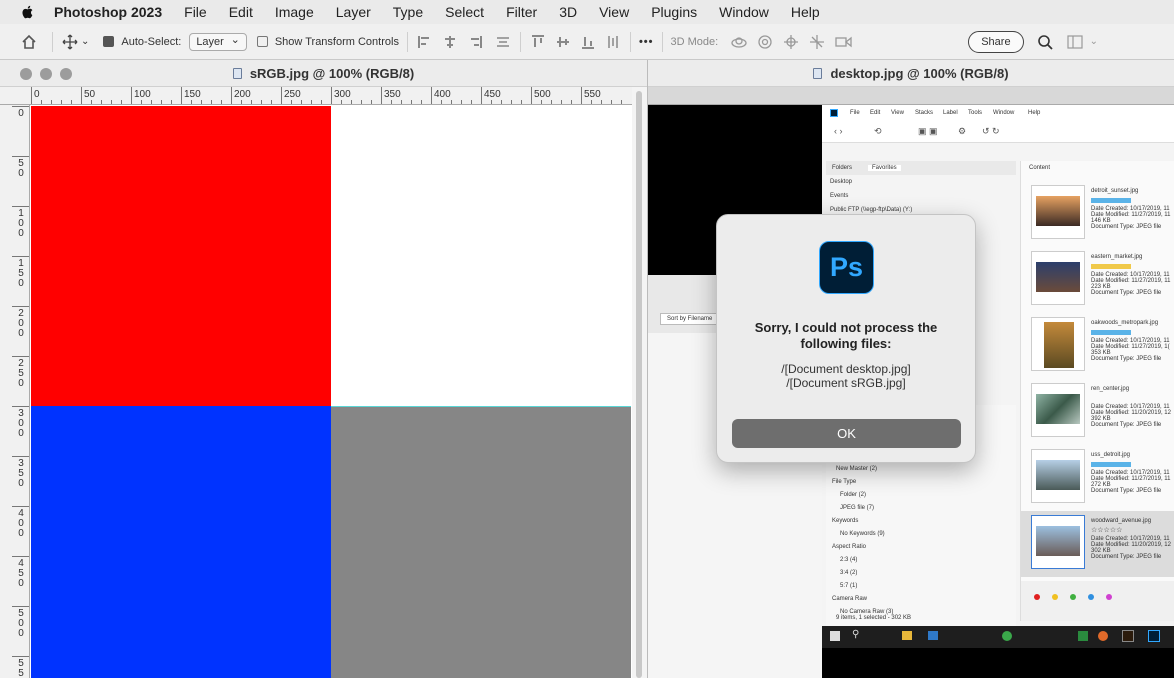 This screenshot has height=678, width=1174. What do you see at coordinates (241, 12) in the screenshot?
I see `menu-edit: Edit` at bounding box center [241, 12].